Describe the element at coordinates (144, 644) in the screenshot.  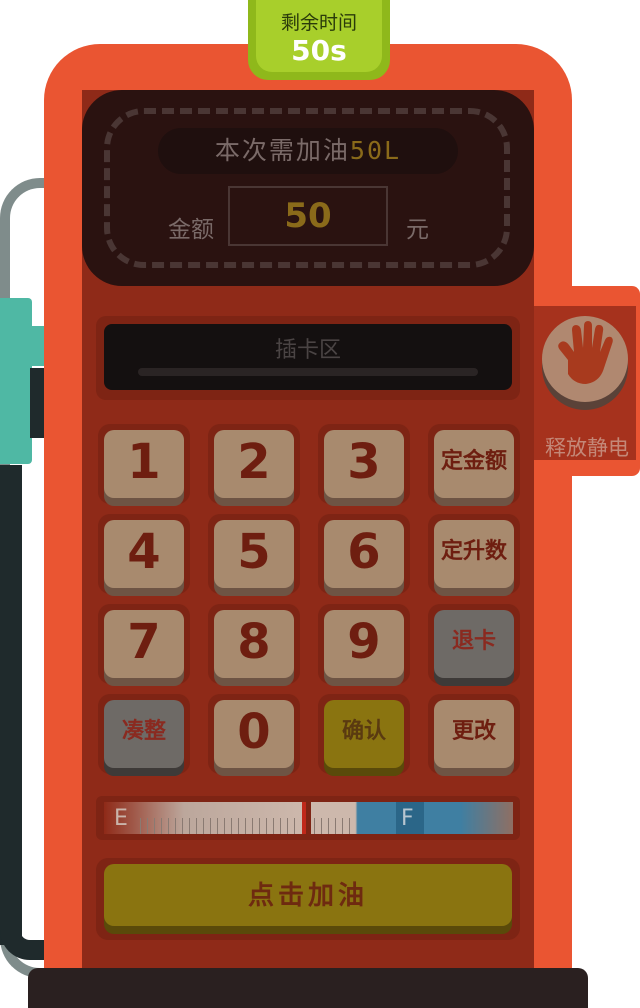
I see `key-7: 7` at that location.